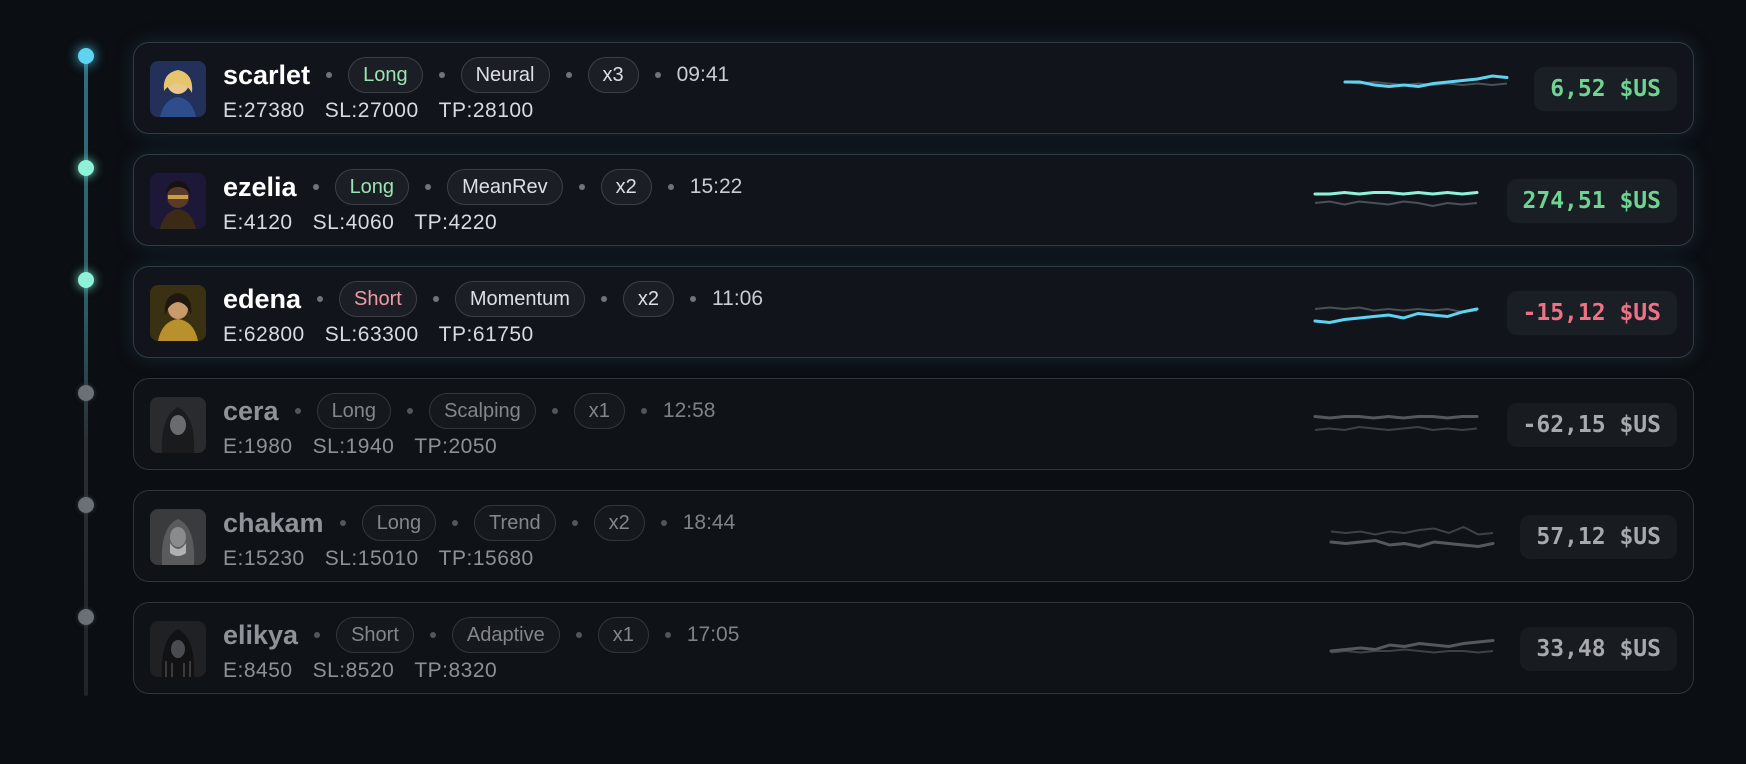 This screenshot has height=764, width=1746. What do you see at coordinates (264, 110) in the screenshot?
I see `entry-price: E:27380` at bounding box center [264, 110].